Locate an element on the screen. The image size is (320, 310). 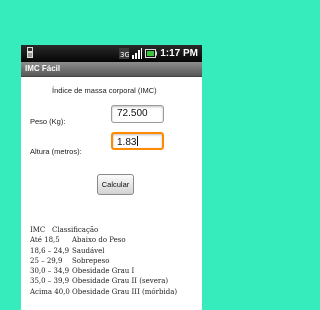
data-network-icon: 3G is located at coordinates (124, 53).